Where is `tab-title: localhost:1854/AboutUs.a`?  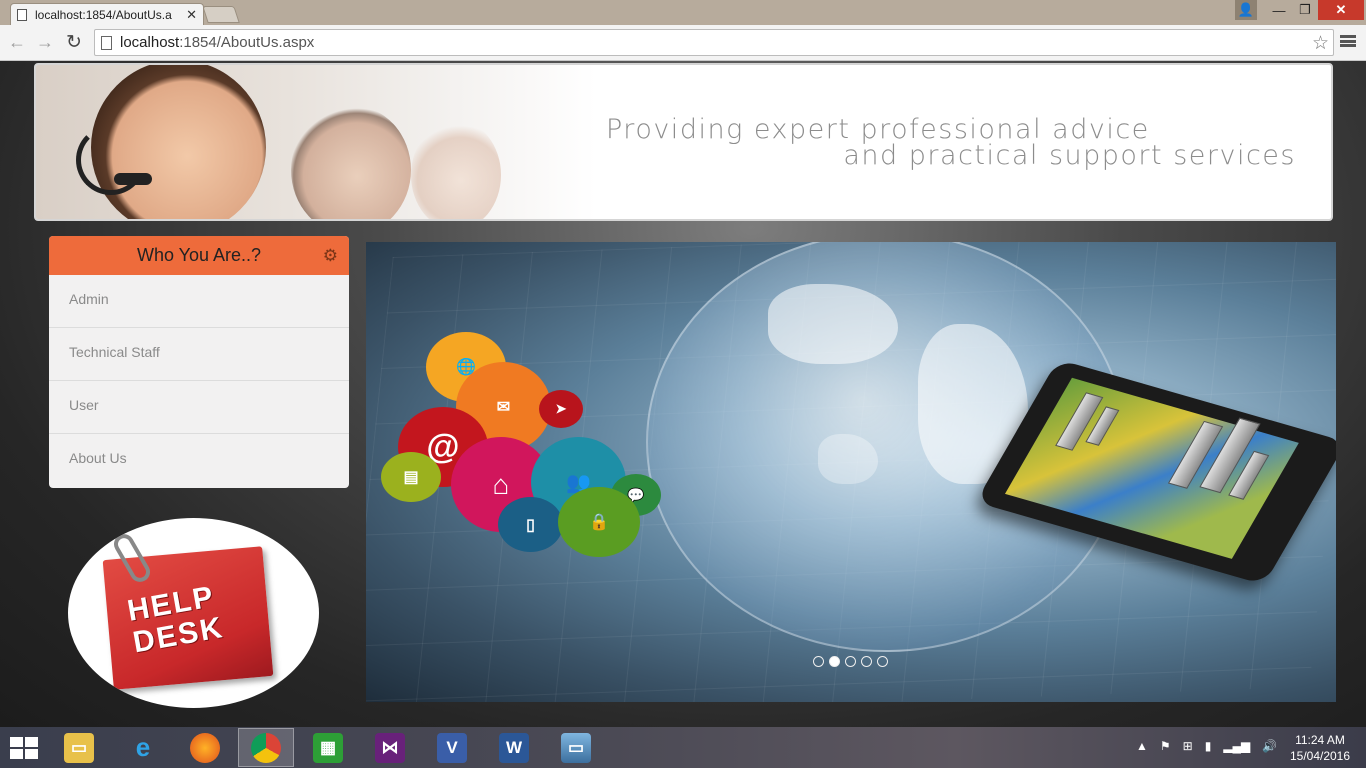 tab-title: localhost:1854/AboutUs.a is located at coordinates (103, 14).